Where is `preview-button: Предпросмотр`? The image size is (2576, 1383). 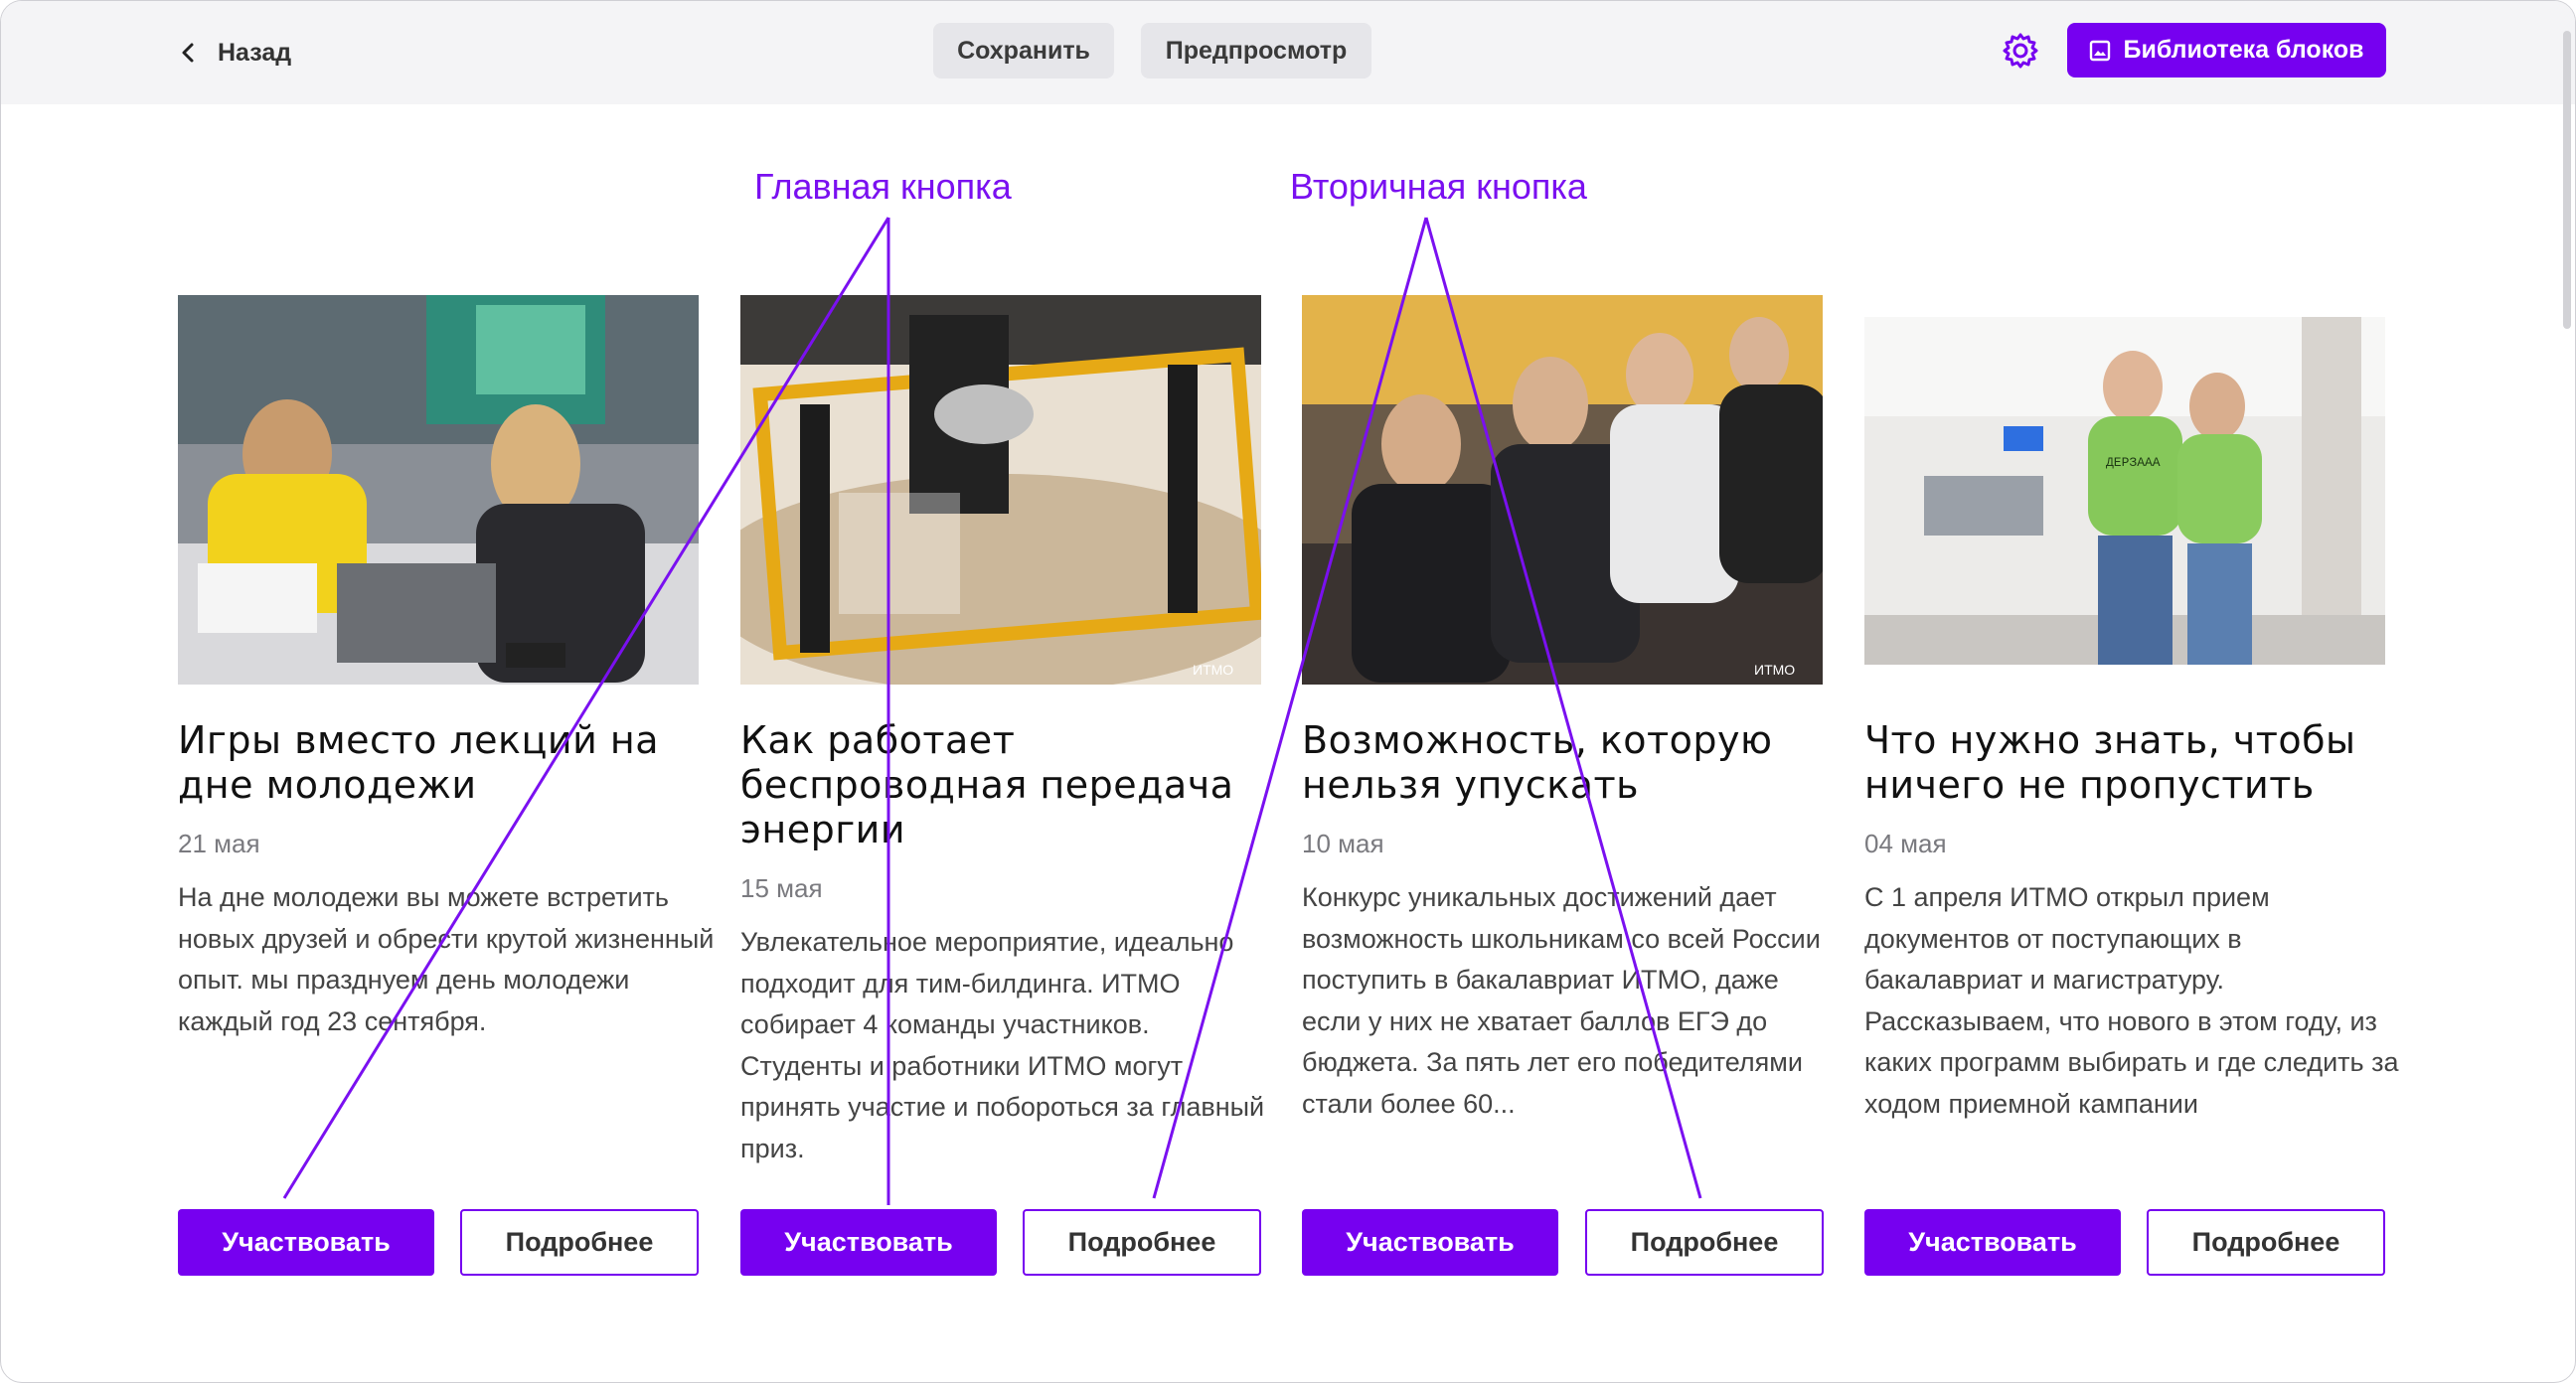
preview-button: Предпросмотр is located at coordinates (1256, 51).